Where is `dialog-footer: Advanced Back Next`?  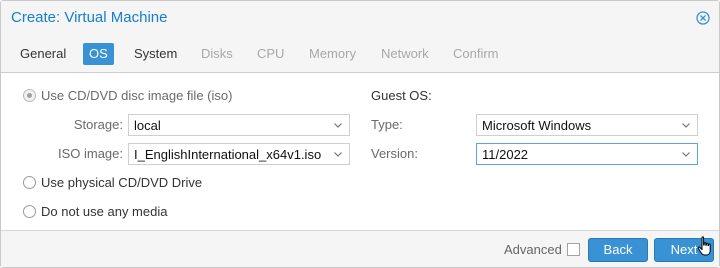
dialog-footer: Advanced Back Next is located at coordinates (360, 248).